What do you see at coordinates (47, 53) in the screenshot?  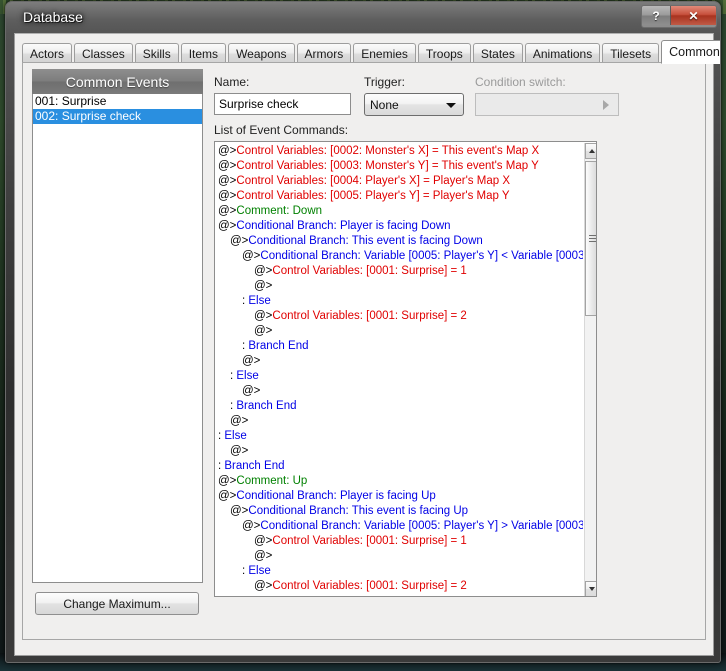 I see `tab-actors: Actors` at bounding box center [47, 53].